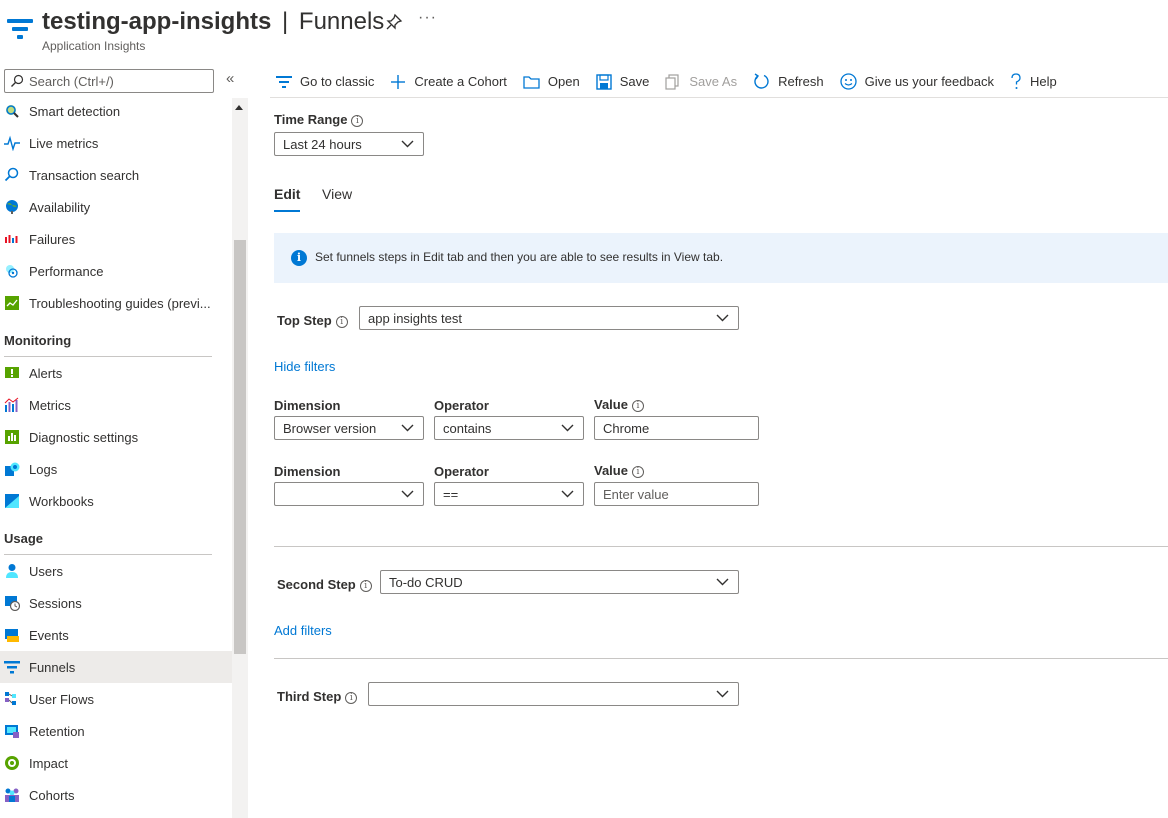  What do you see at coordinates (1016, 81) in the screenshot?
I see `question-mark-icon` at bounding box center [1016, 81].